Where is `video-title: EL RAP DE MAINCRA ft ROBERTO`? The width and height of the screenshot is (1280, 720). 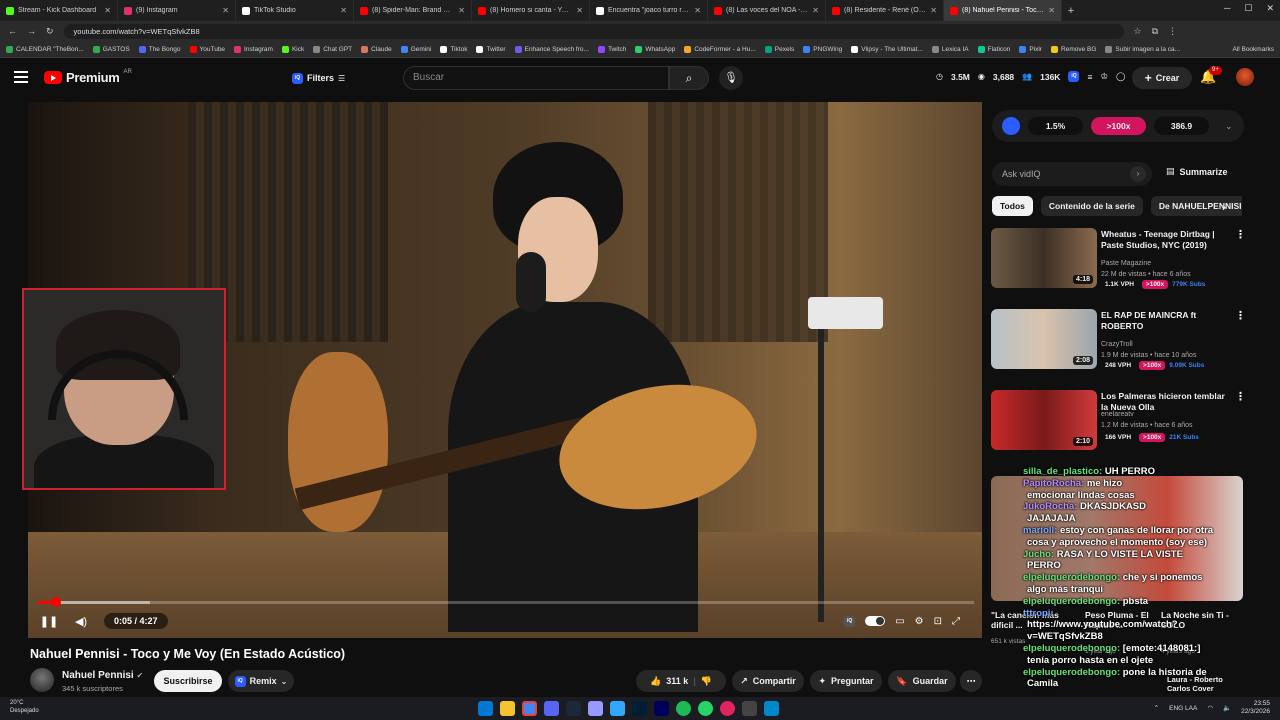
video-title: EL RAP DE MAINCRA ft ROBERTO is located at coordinates (1166, 321).